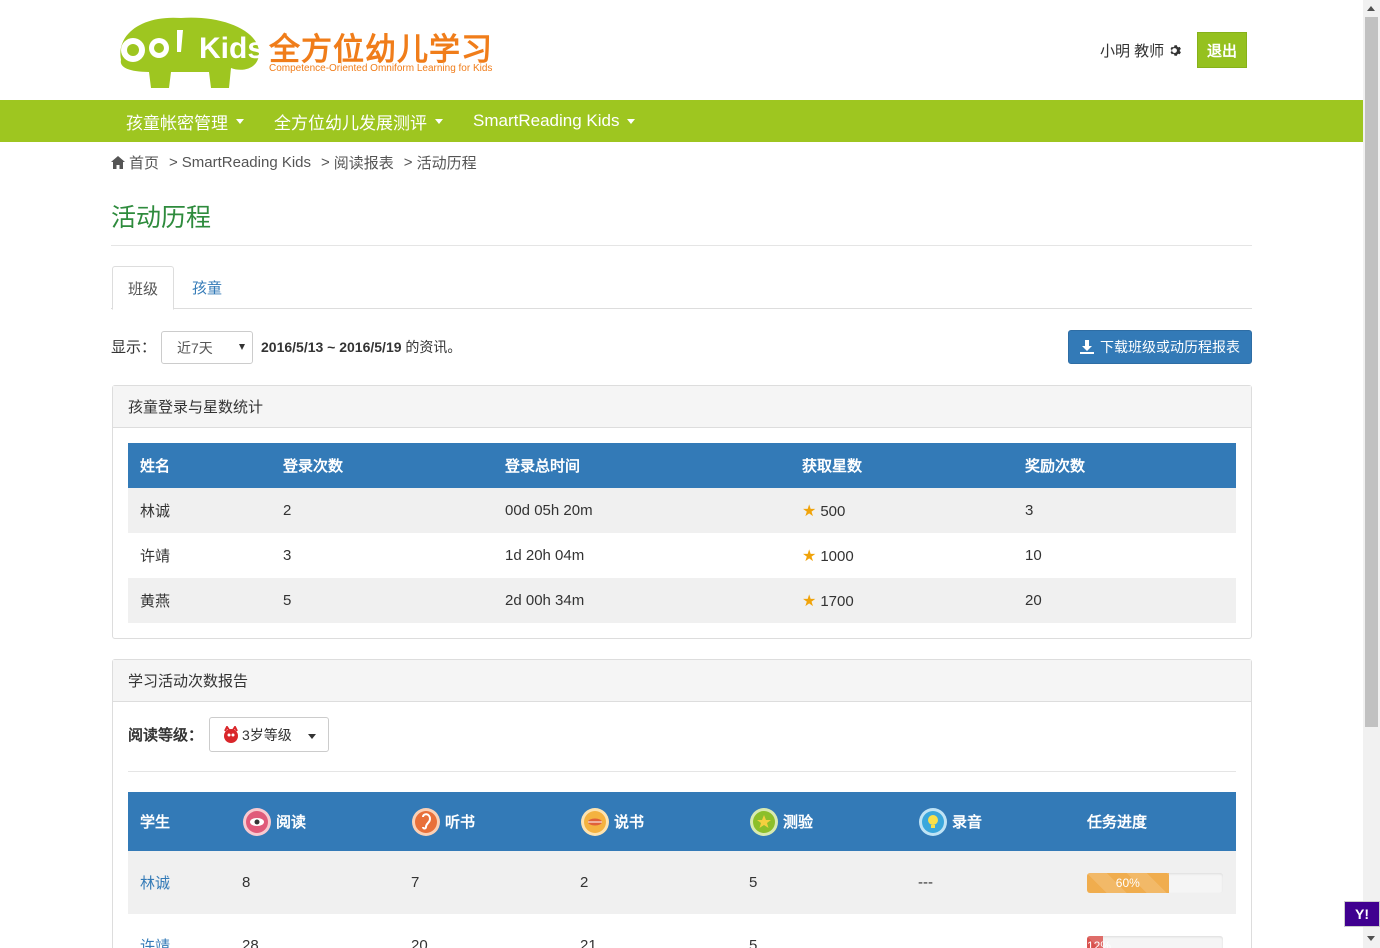 This screenshot has width=1380, height=948. Describe the element at coordinates (231, 48) in the screenshot. I see `svg-text: Kids` at that location.